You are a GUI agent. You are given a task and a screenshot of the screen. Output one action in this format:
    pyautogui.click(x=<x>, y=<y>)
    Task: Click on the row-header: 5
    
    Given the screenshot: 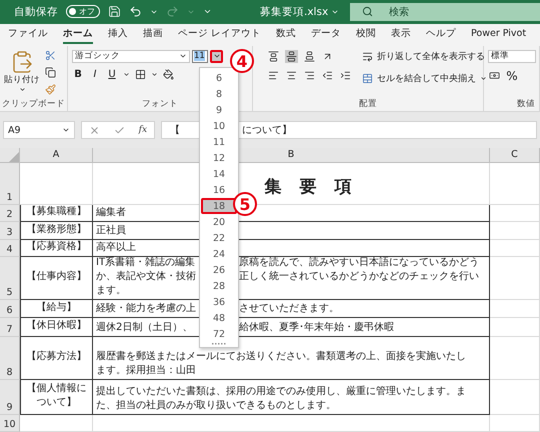 What is the action you would take?
    pyautogui.click(x=10, y=278)
    